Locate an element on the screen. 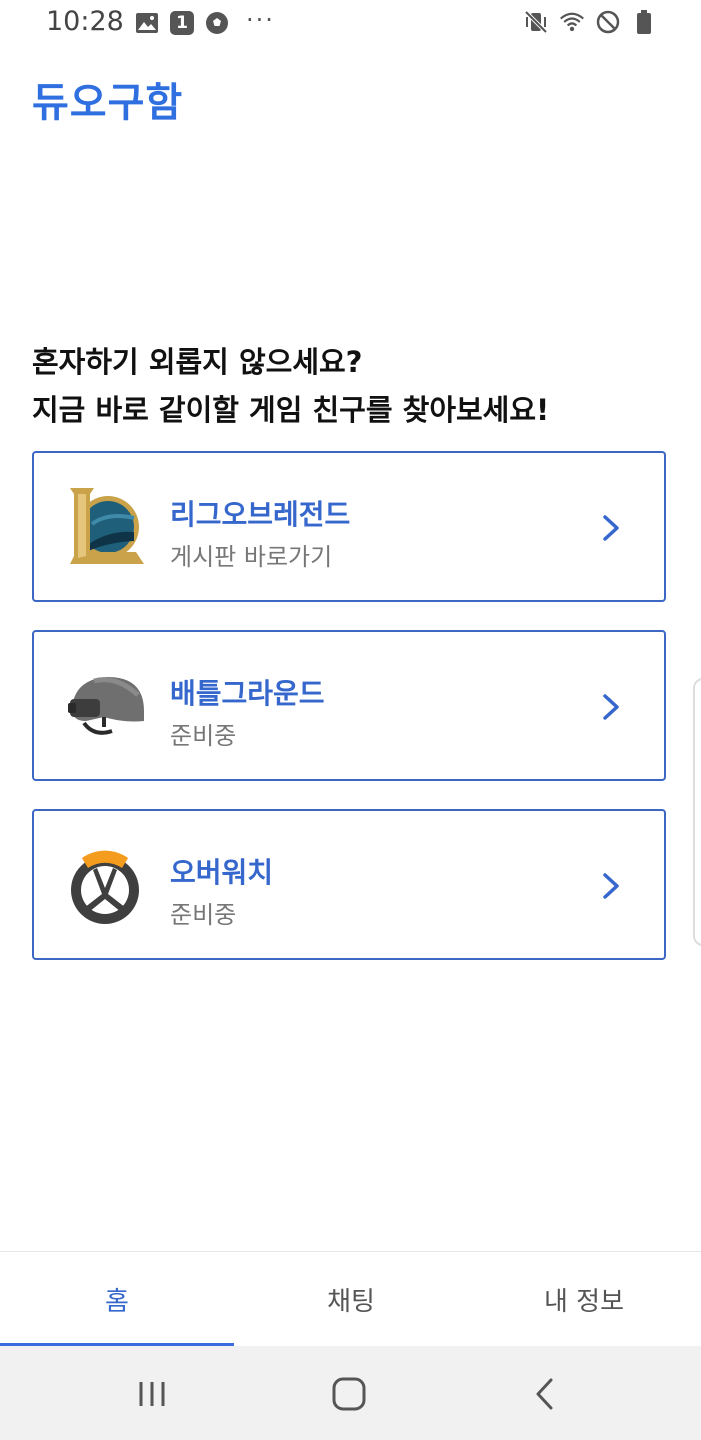 The width and height of the screenshot is (701, 1440). headline-line-1: 혼자하기 외롭지 않으세요? is located at coordinates (197, 362).